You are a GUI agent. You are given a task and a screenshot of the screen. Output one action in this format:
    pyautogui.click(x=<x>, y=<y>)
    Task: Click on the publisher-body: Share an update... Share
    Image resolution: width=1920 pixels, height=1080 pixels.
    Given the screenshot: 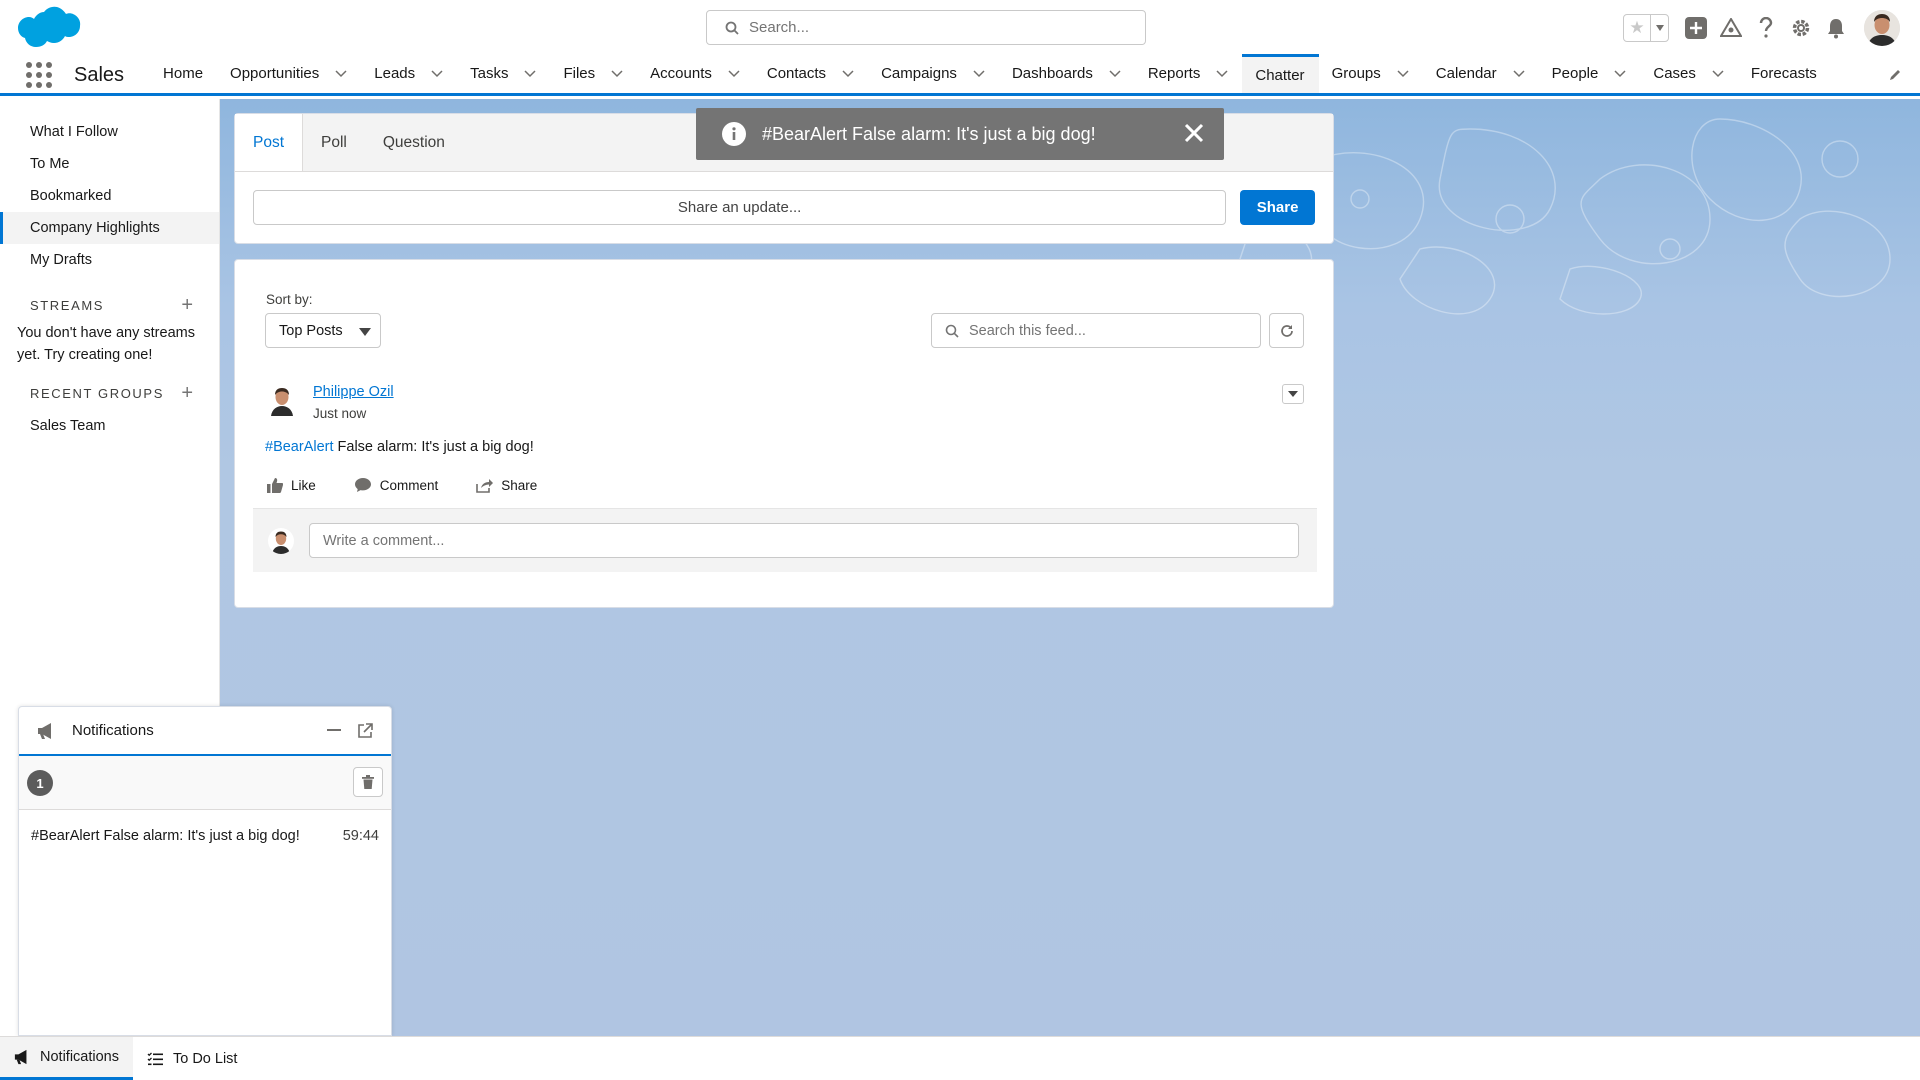 What is the action you would take?
    pyautogui.click(x=784, y=207)
    